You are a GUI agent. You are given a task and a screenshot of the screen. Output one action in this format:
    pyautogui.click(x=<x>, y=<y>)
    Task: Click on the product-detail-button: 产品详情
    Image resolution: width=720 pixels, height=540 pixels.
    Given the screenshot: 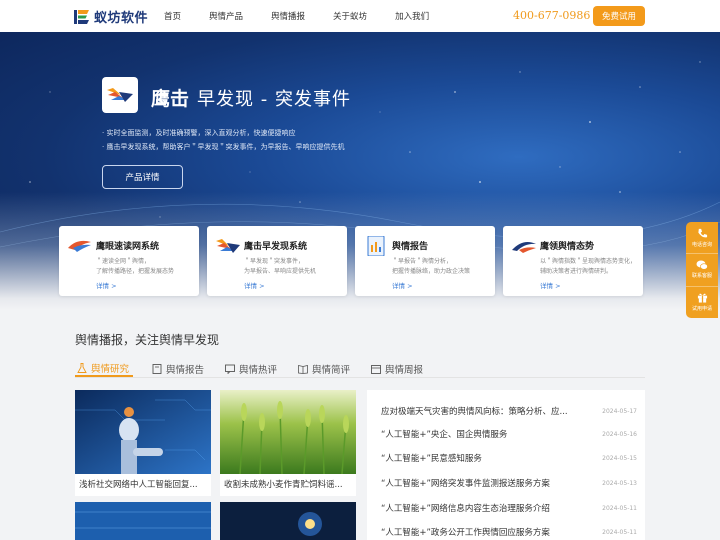 What is the action you would take?
    pyautogui.click(x=142, y=177)
    